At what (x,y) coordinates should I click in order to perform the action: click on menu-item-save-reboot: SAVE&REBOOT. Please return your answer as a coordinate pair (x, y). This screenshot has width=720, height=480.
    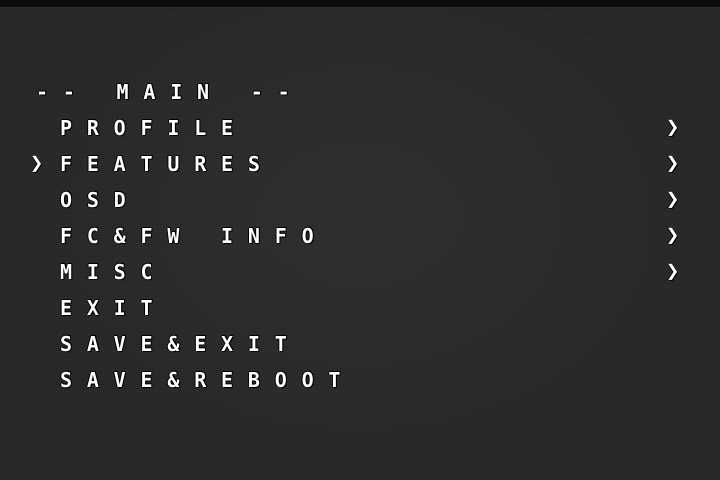
    Looking at the image, I should click on (207, 380).